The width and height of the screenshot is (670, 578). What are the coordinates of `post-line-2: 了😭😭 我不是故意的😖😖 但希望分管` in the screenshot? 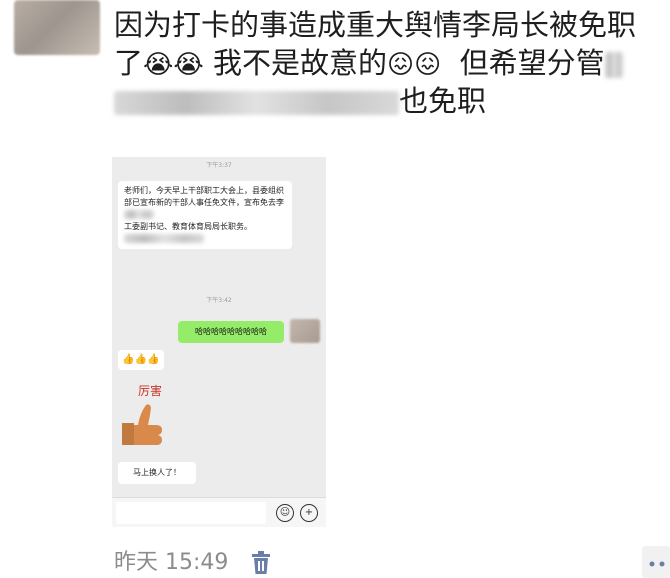 It's located at (392, 63).